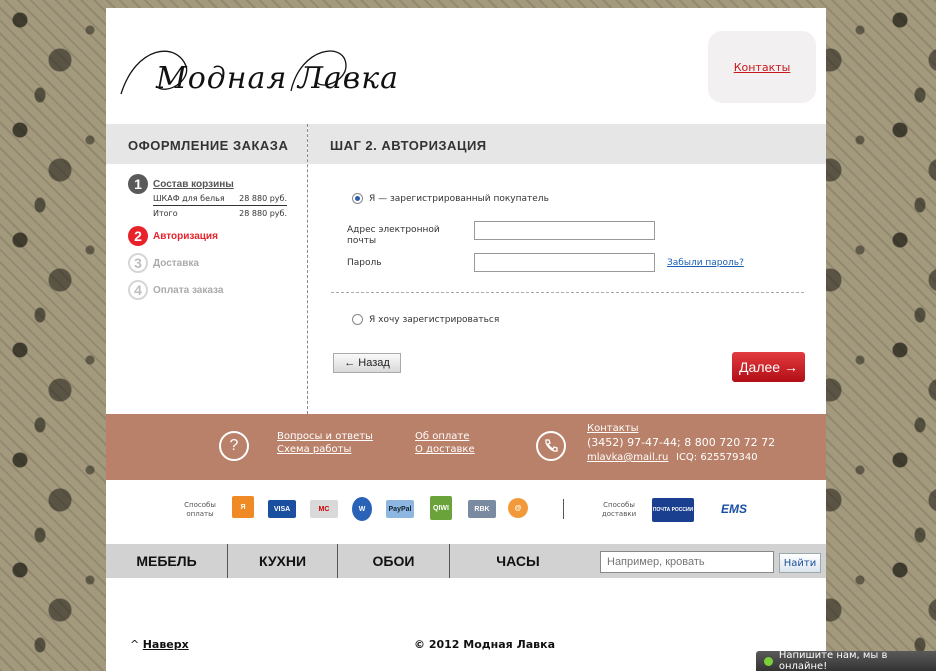 This screenshot has width=936, height=671. Describe the element at coordinates (206, 144) in the screenshot. I see `sidebar-title: ОФОРМЛЕНИЕ ЗАКАЗА` at that location.